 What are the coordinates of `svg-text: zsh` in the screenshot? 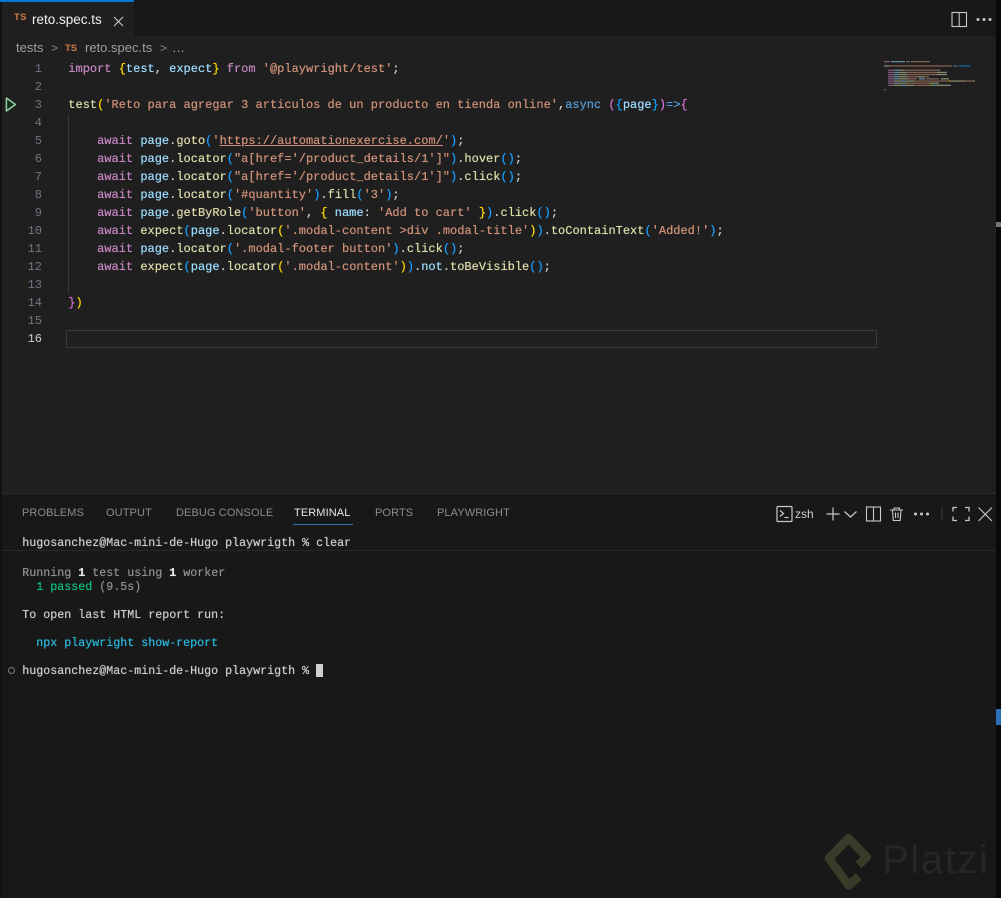 It's located at (804, 514).